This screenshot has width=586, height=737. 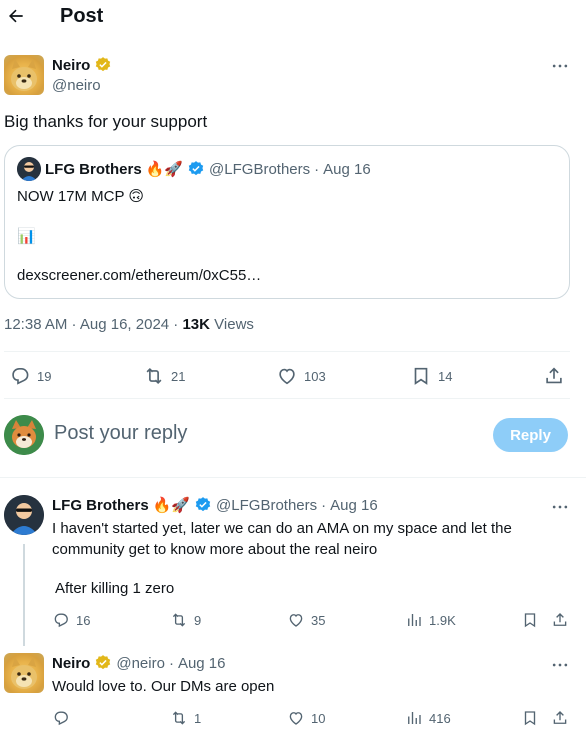 I want to click on repost-action: 21, so click(x=164, y=376).